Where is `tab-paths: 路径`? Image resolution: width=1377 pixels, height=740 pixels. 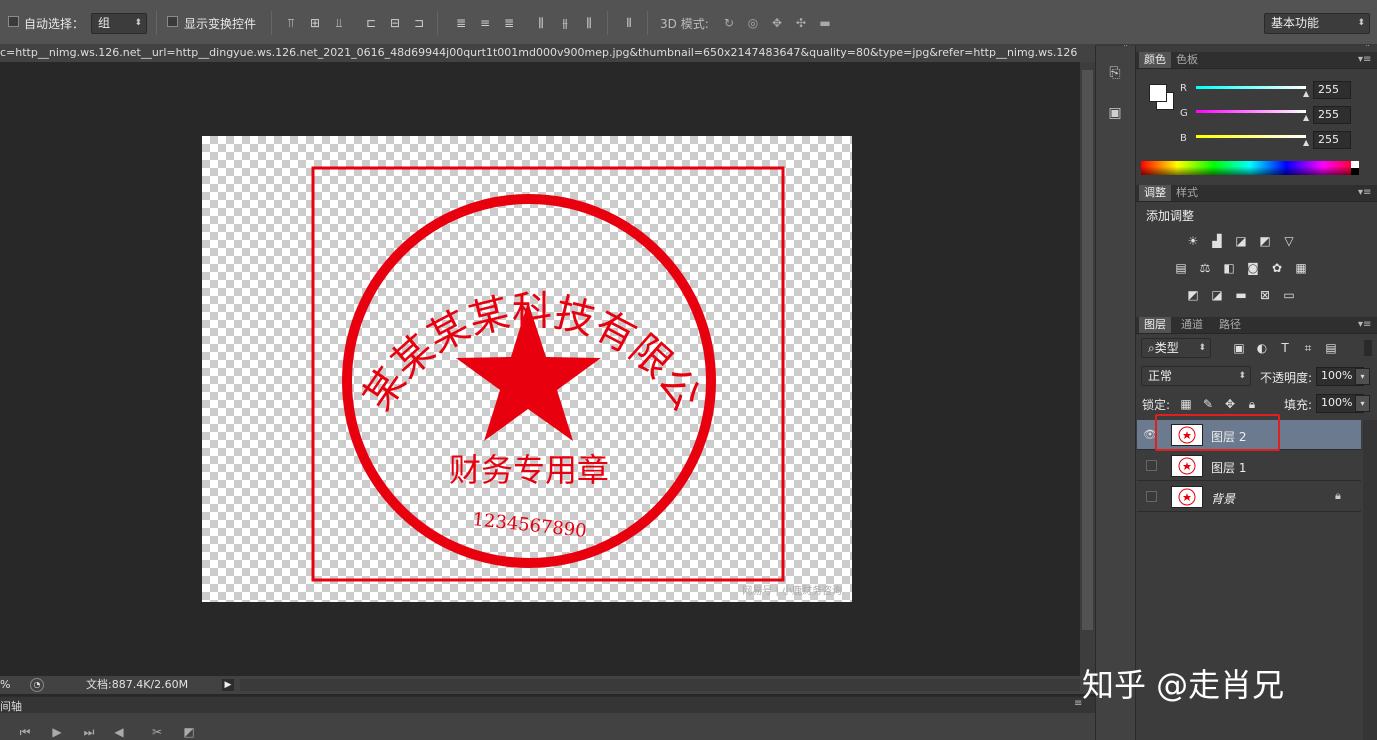
tab-paths: 路径 is located at coordinates (1230, 325).